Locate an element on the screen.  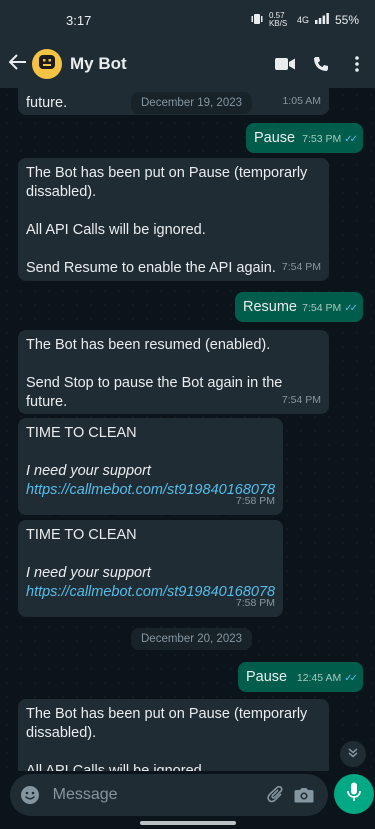
robot-face-icon is located at coordinates (47, 64).